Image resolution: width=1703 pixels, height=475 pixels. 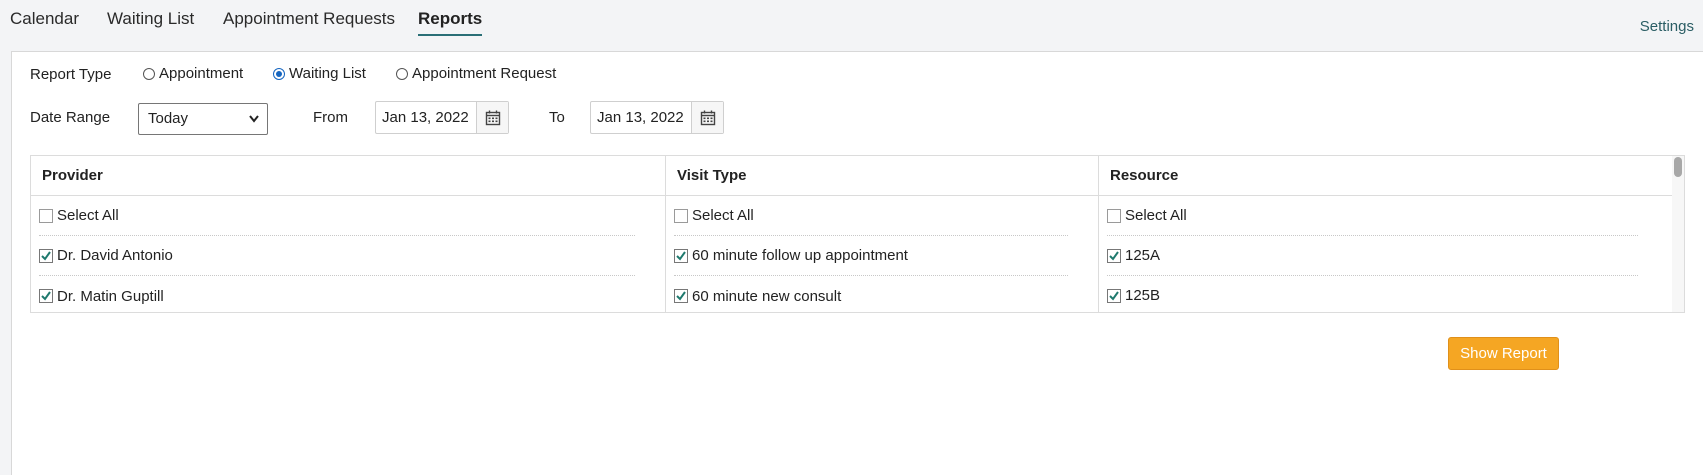 I want to click on tab-appointment-requests: Appointment Requests, so click(x=309, y=22).